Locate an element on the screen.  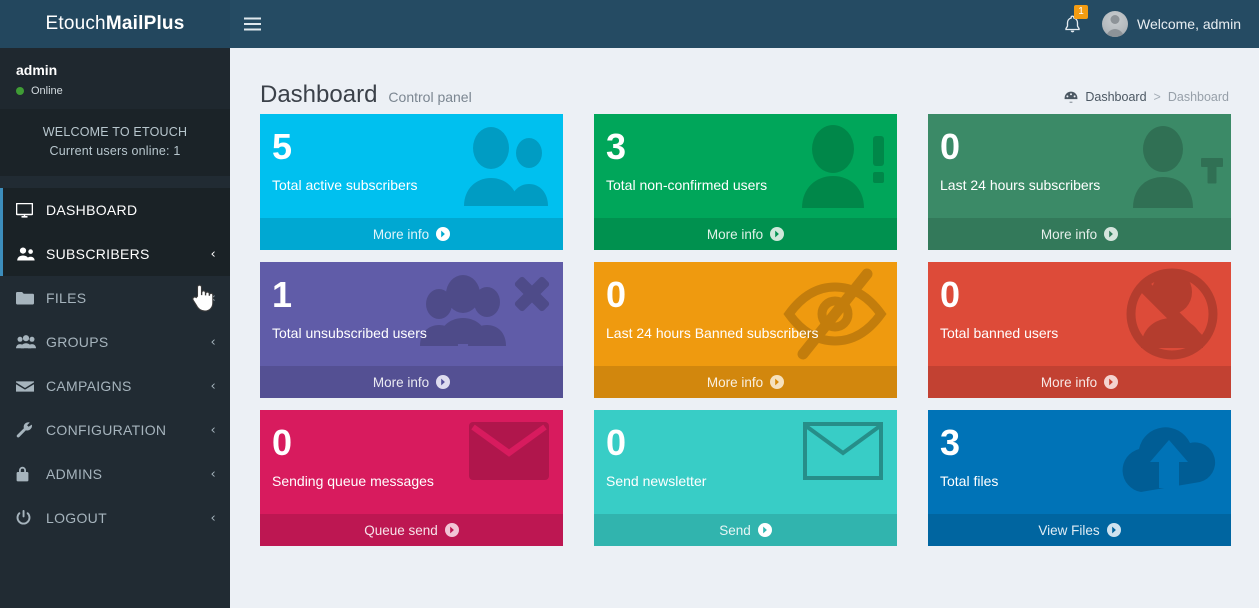
sidebar-item-groups: GROUPS ‹ is located at coordinates (115, 342).